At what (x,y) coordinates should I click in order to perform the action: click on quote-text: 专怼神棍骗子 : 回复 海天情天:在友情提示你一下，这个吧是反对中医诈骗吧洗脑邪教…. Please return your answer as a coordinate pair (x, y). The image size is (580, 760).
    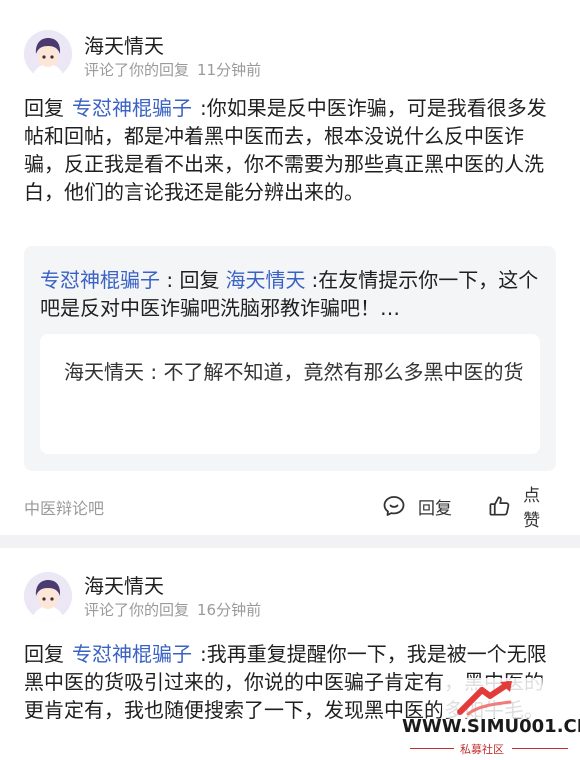
    Looking at the image, I should click on (290, 294).